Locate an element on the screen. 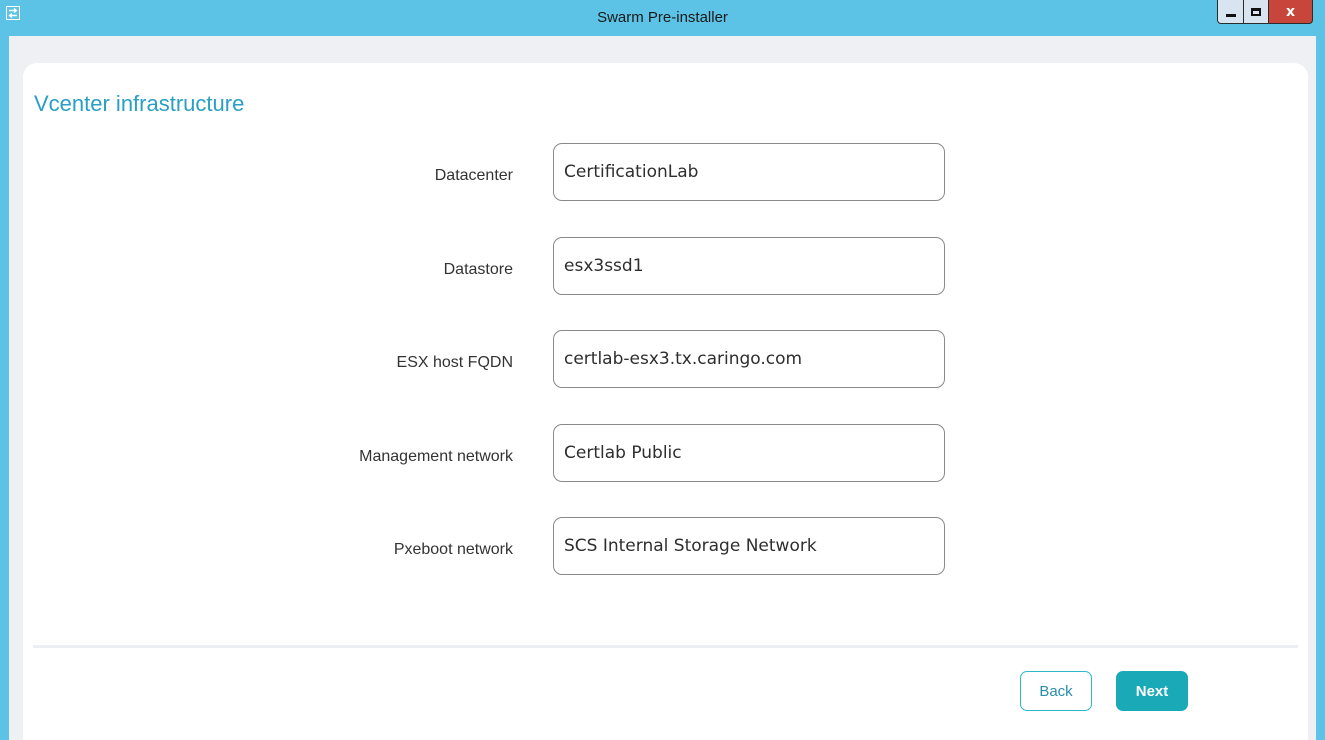  datastore-input is located at coordinates (749, 266).